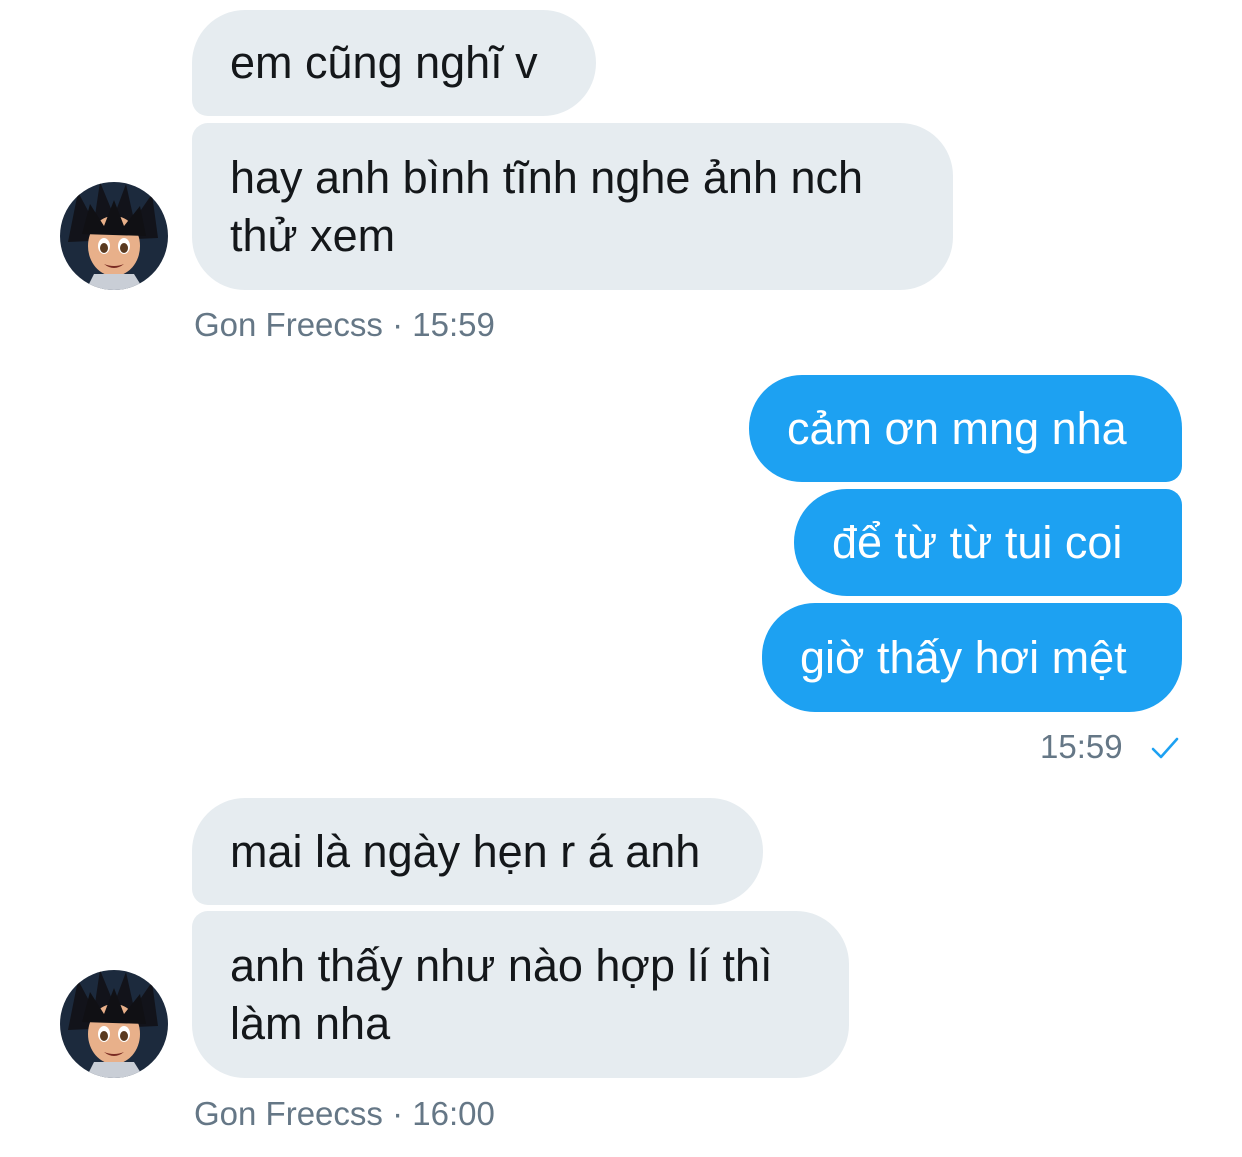  What do you see at coordinates (465, 851) in the screenshot?
I see `message-text: mai là ngày hẹn r á anh` at bounding box center [465, 851].